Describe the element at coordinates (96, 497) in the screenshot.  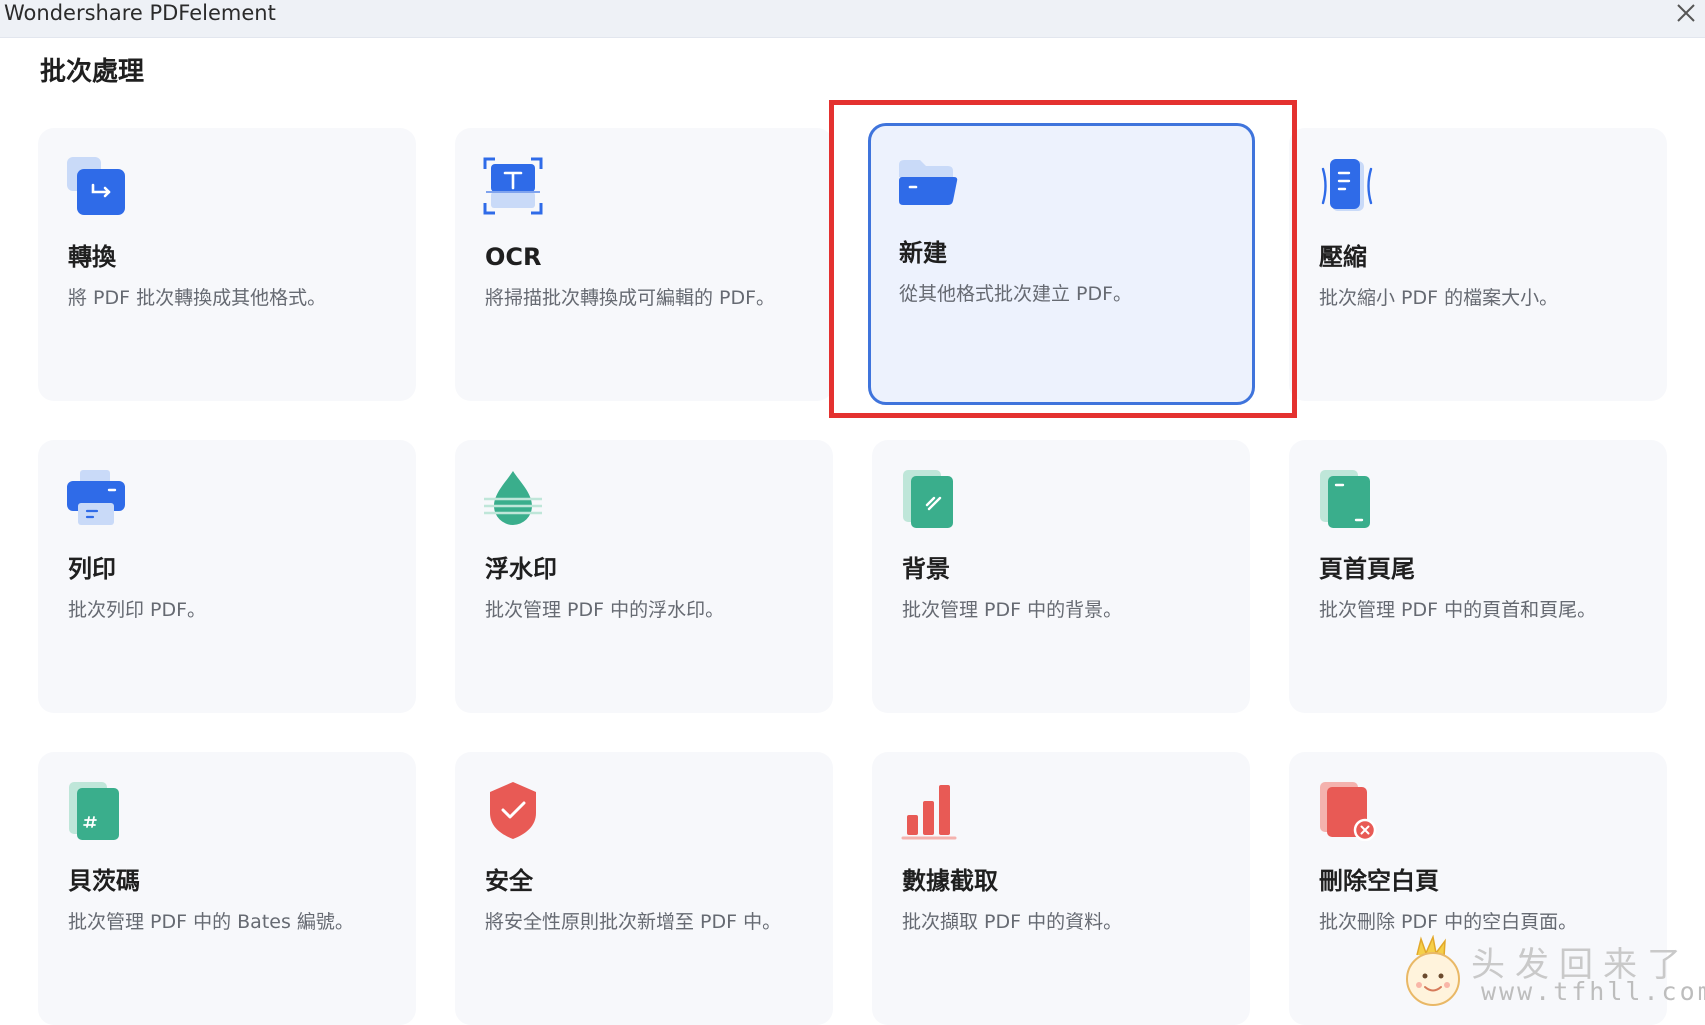
I see `printer-icon` at that location.